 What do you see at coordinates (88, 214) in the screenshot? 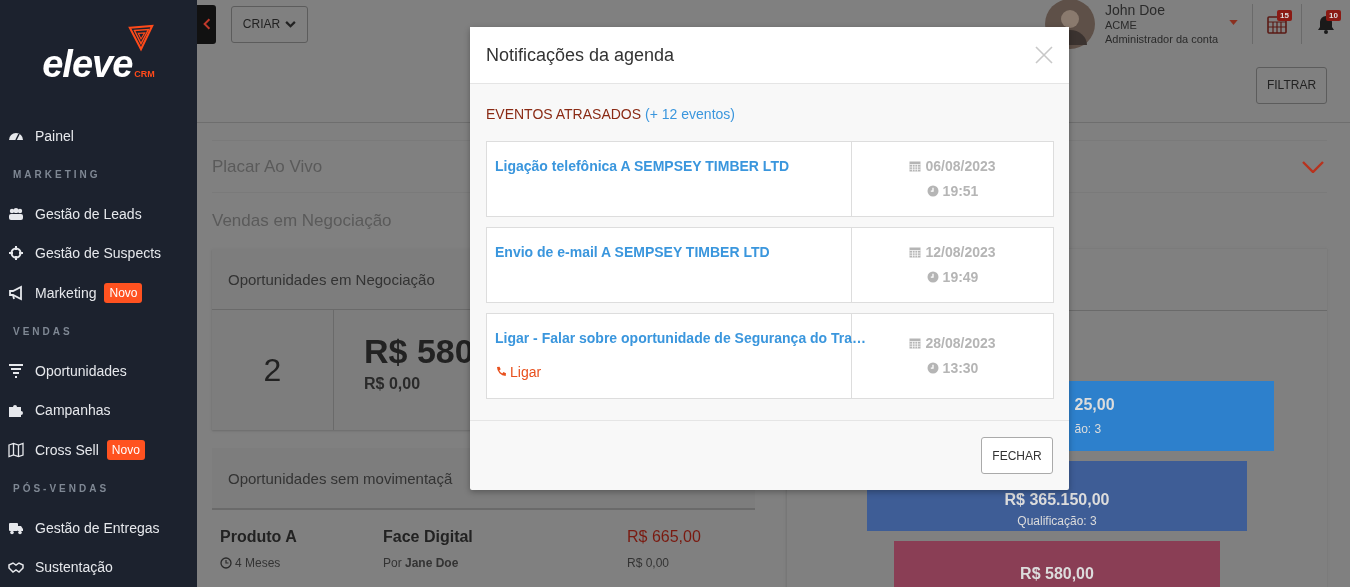
I see `sidebar-link: Gestão de Leads` at bounding box center [88, 214].